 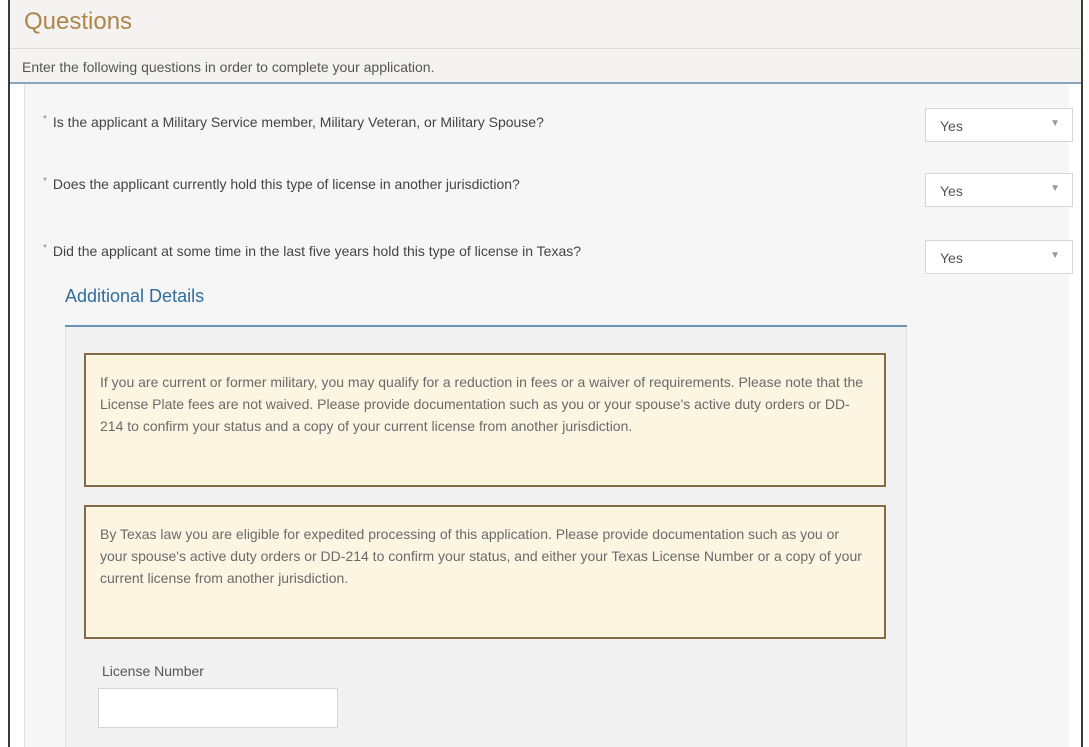 I want to click on page-title: Questions, so click(x=78, y=21).